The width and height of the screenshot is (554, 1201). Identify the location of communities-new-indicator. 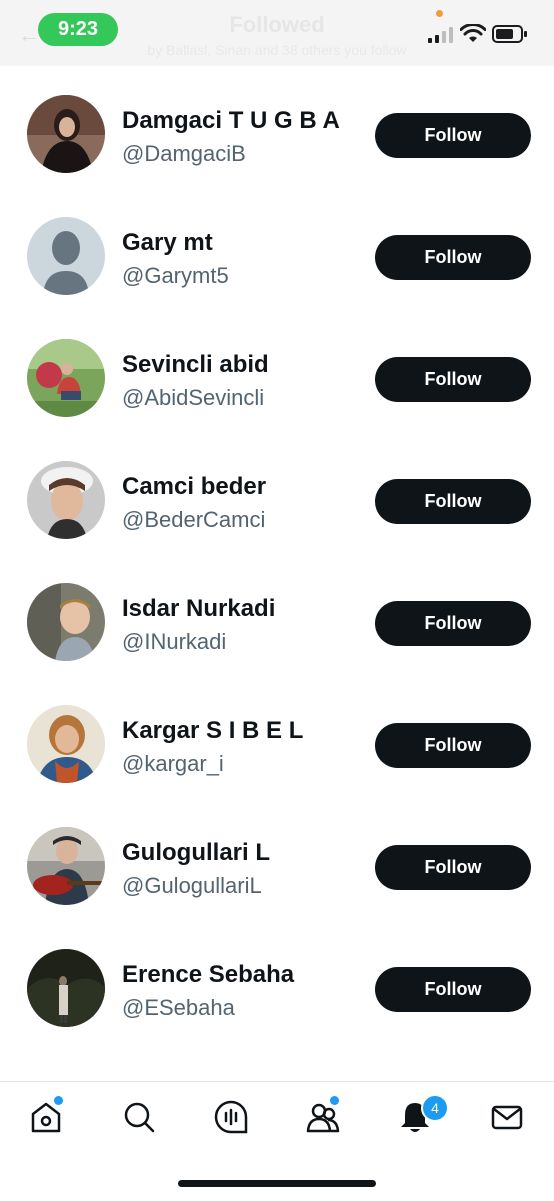
(334, 1100).